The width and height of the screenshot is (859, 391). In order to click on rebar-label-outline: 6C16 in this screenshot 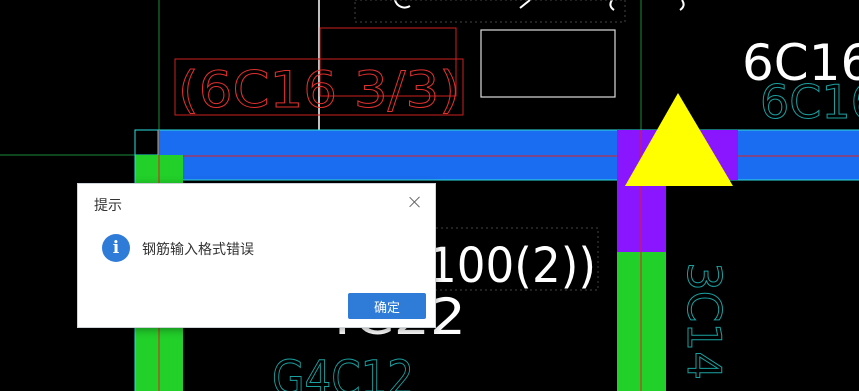, I will do `click(809, 102)`.